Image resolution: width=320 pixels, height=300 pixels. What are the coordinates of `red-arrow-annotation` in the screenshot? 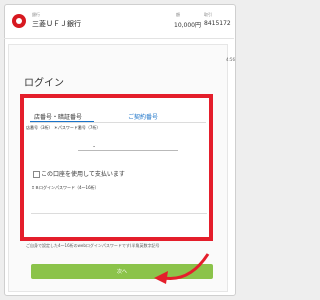 It's located at (182, 268).